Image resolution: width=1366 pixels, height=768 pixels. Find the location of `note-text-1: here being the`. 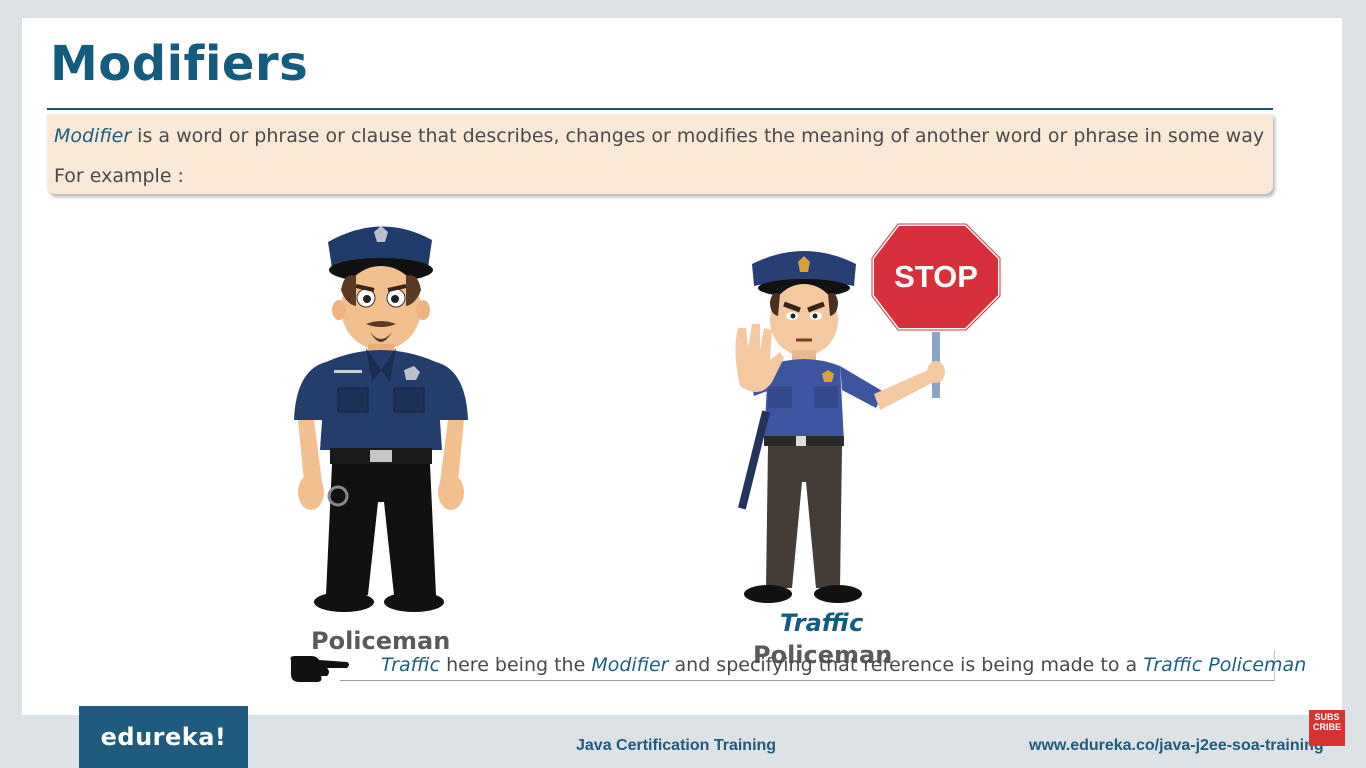

note-text-1: here being the is located at coordinates (516, 665).